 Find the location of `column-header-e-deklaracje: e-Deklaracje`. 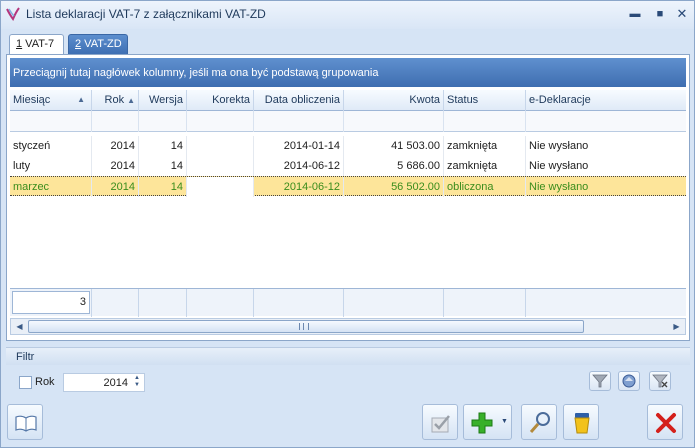

column-header-e-deklaracje: e-Deklaracje is located at coordinates (606, 100).